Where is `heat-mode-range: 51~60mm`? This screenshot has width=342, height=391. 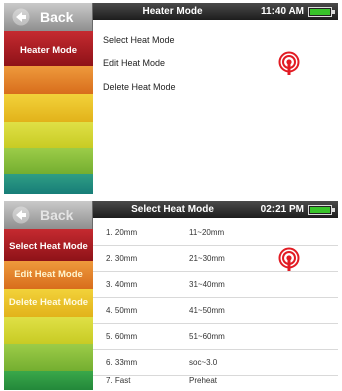
heat-mode-range: 51~60mm is located at coordinates (207, 336).